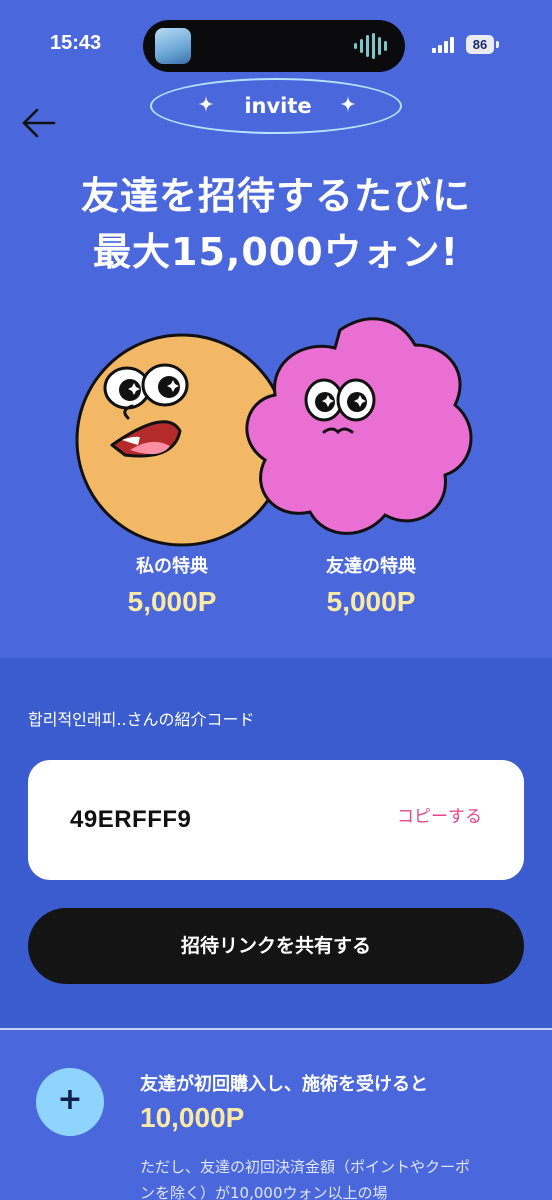  I want to click on back-button, so click(40, 123).